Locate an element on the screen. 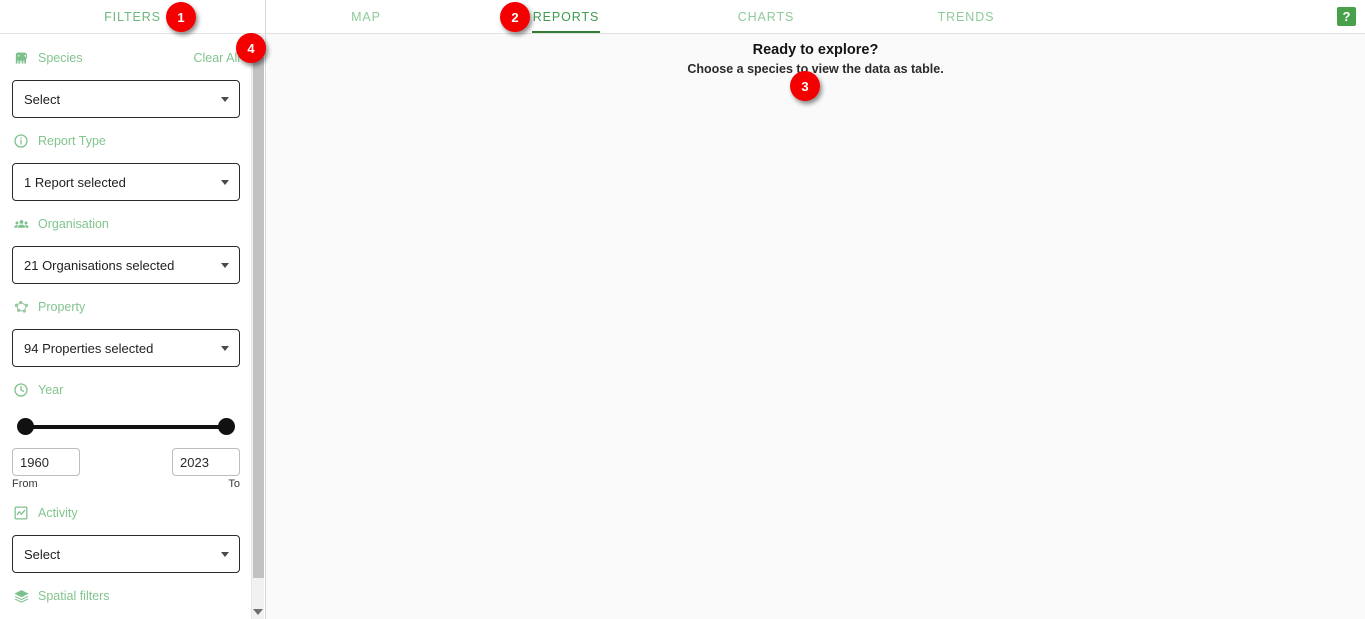 The width and height of the screenshot is (1365, 619). activity-header: Activity is located at coordinates (126, 513).